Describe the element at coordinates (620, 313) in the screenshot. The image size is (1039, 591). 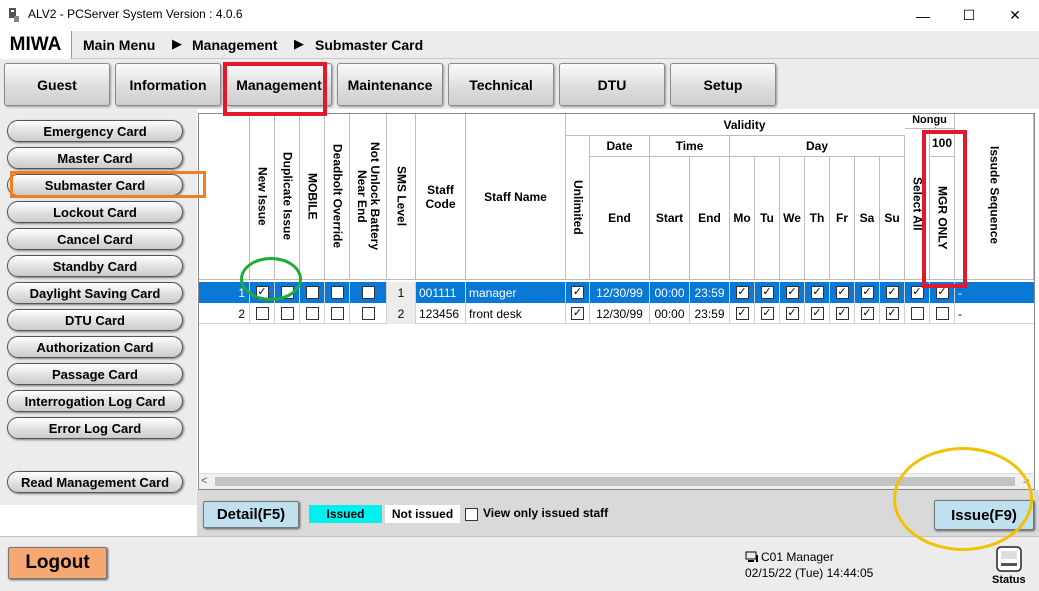
I see `date-end-cell: 12/30/99` at that location.